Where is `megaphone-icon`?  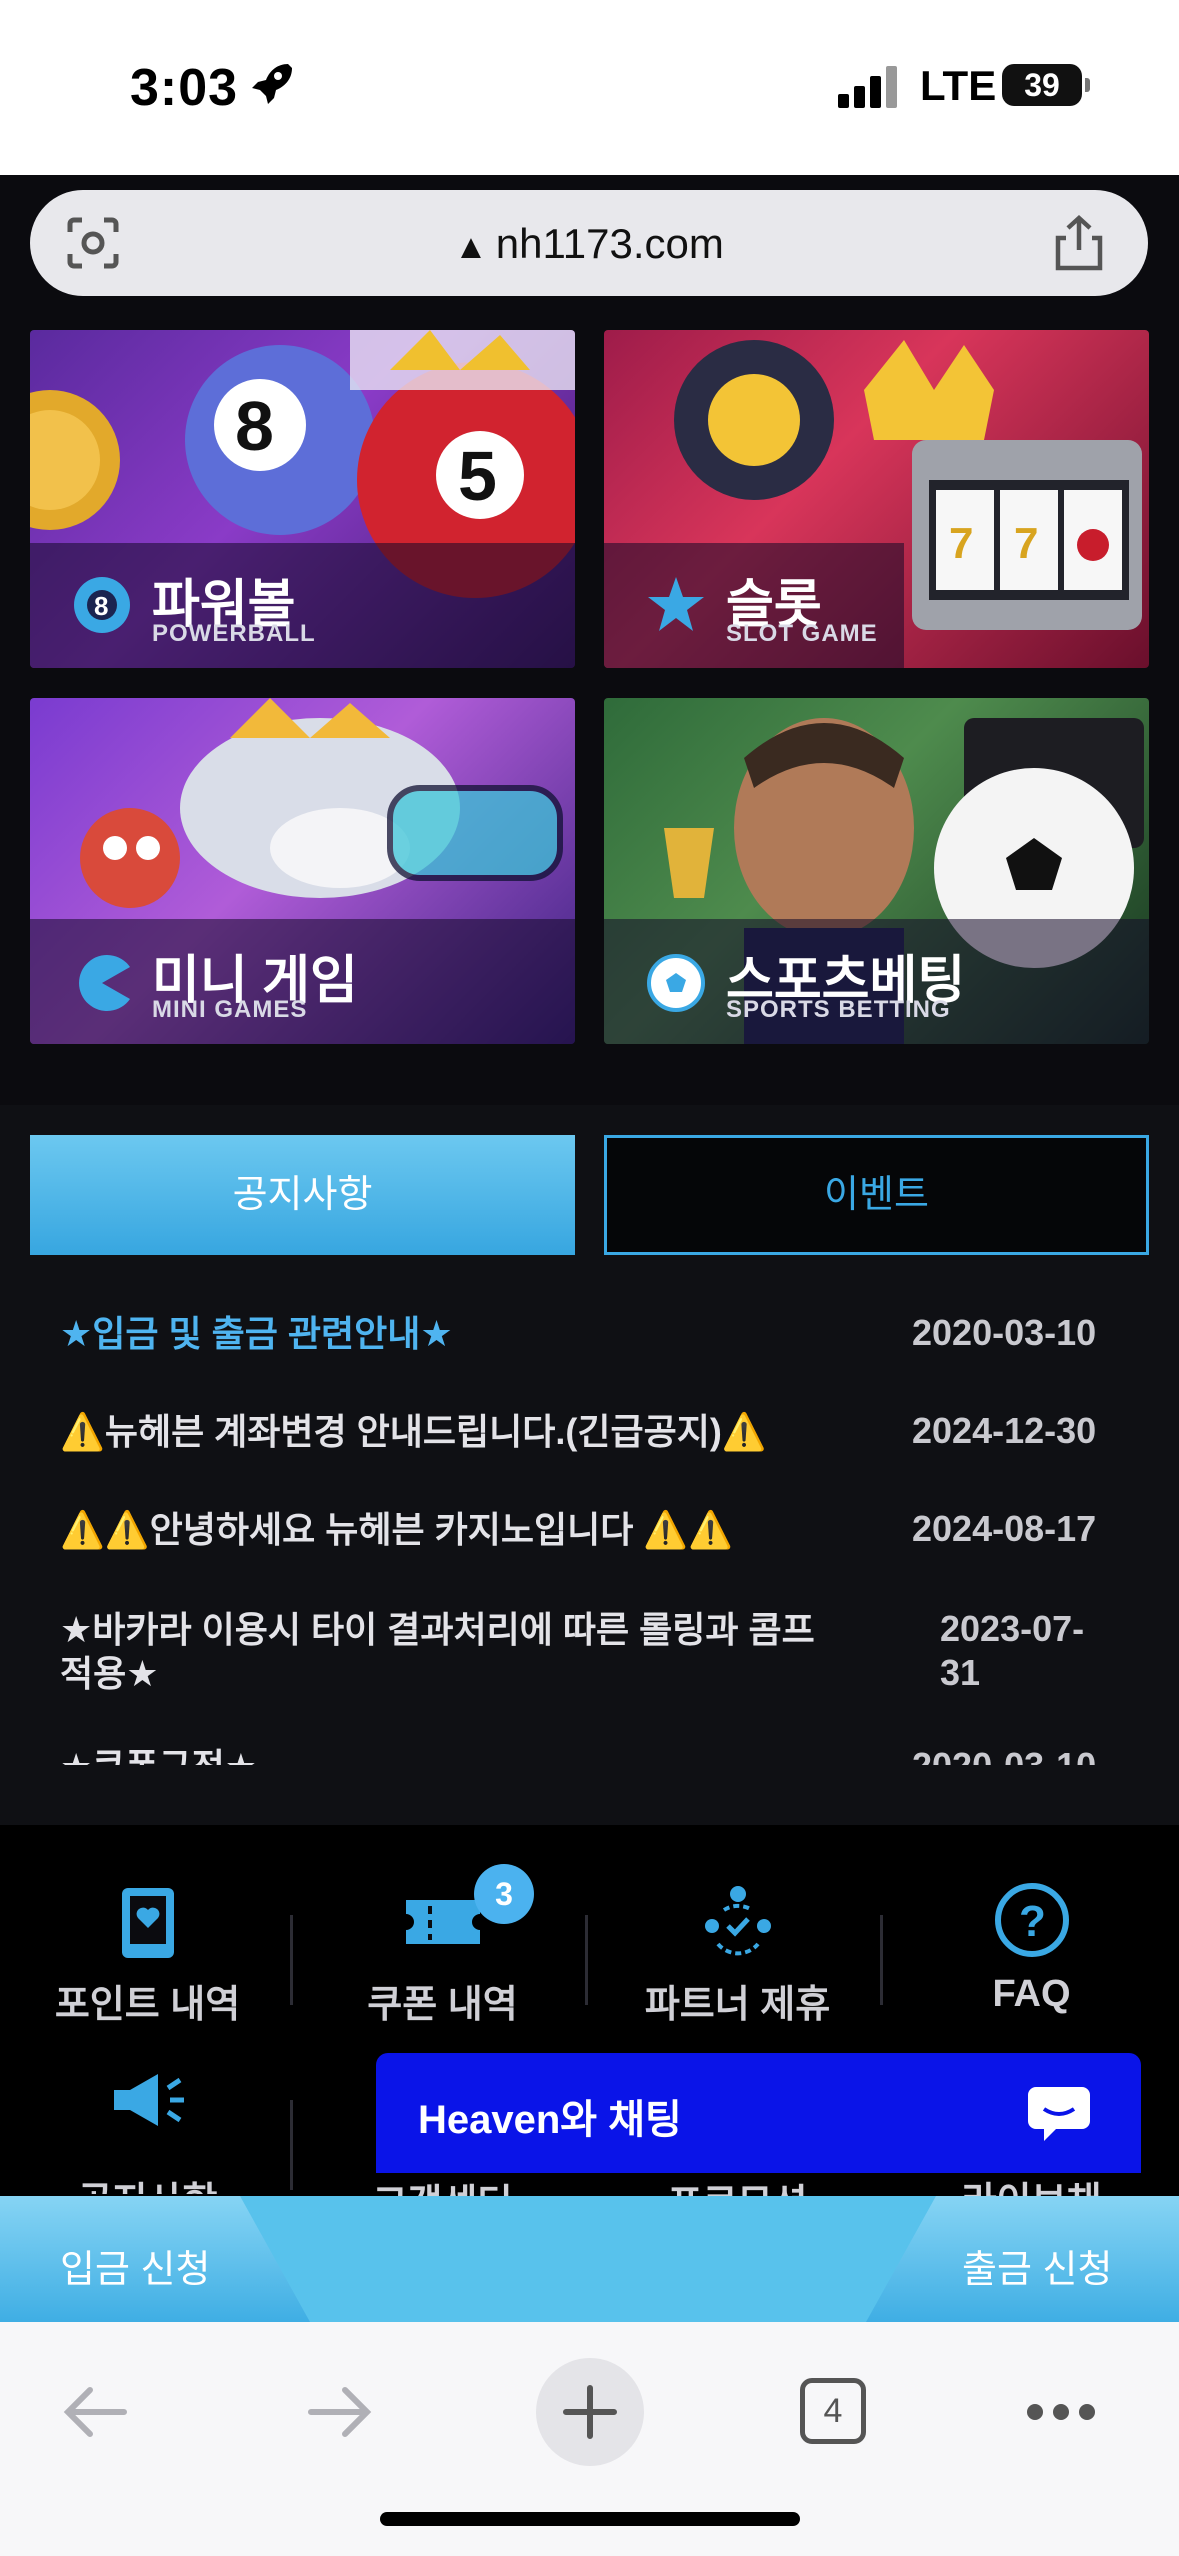 megaphone-icon is located at coordinates (148, 2100).